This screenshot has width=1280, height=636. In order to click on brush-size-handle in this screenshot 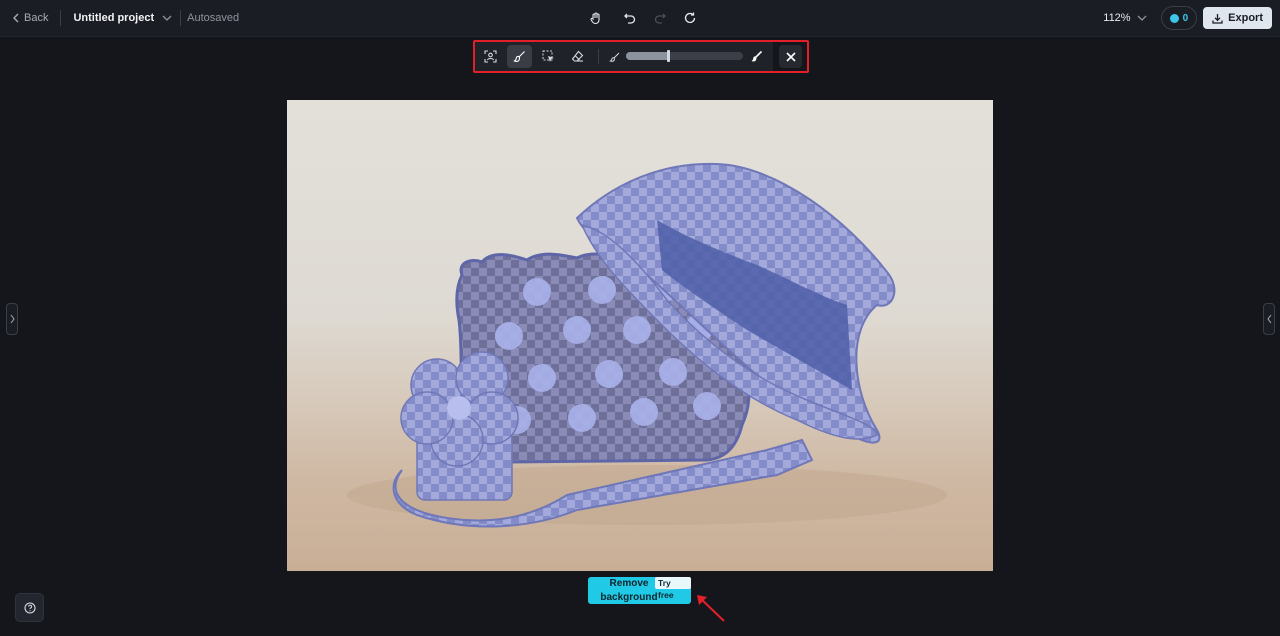, I will do `click(669, 56)`.